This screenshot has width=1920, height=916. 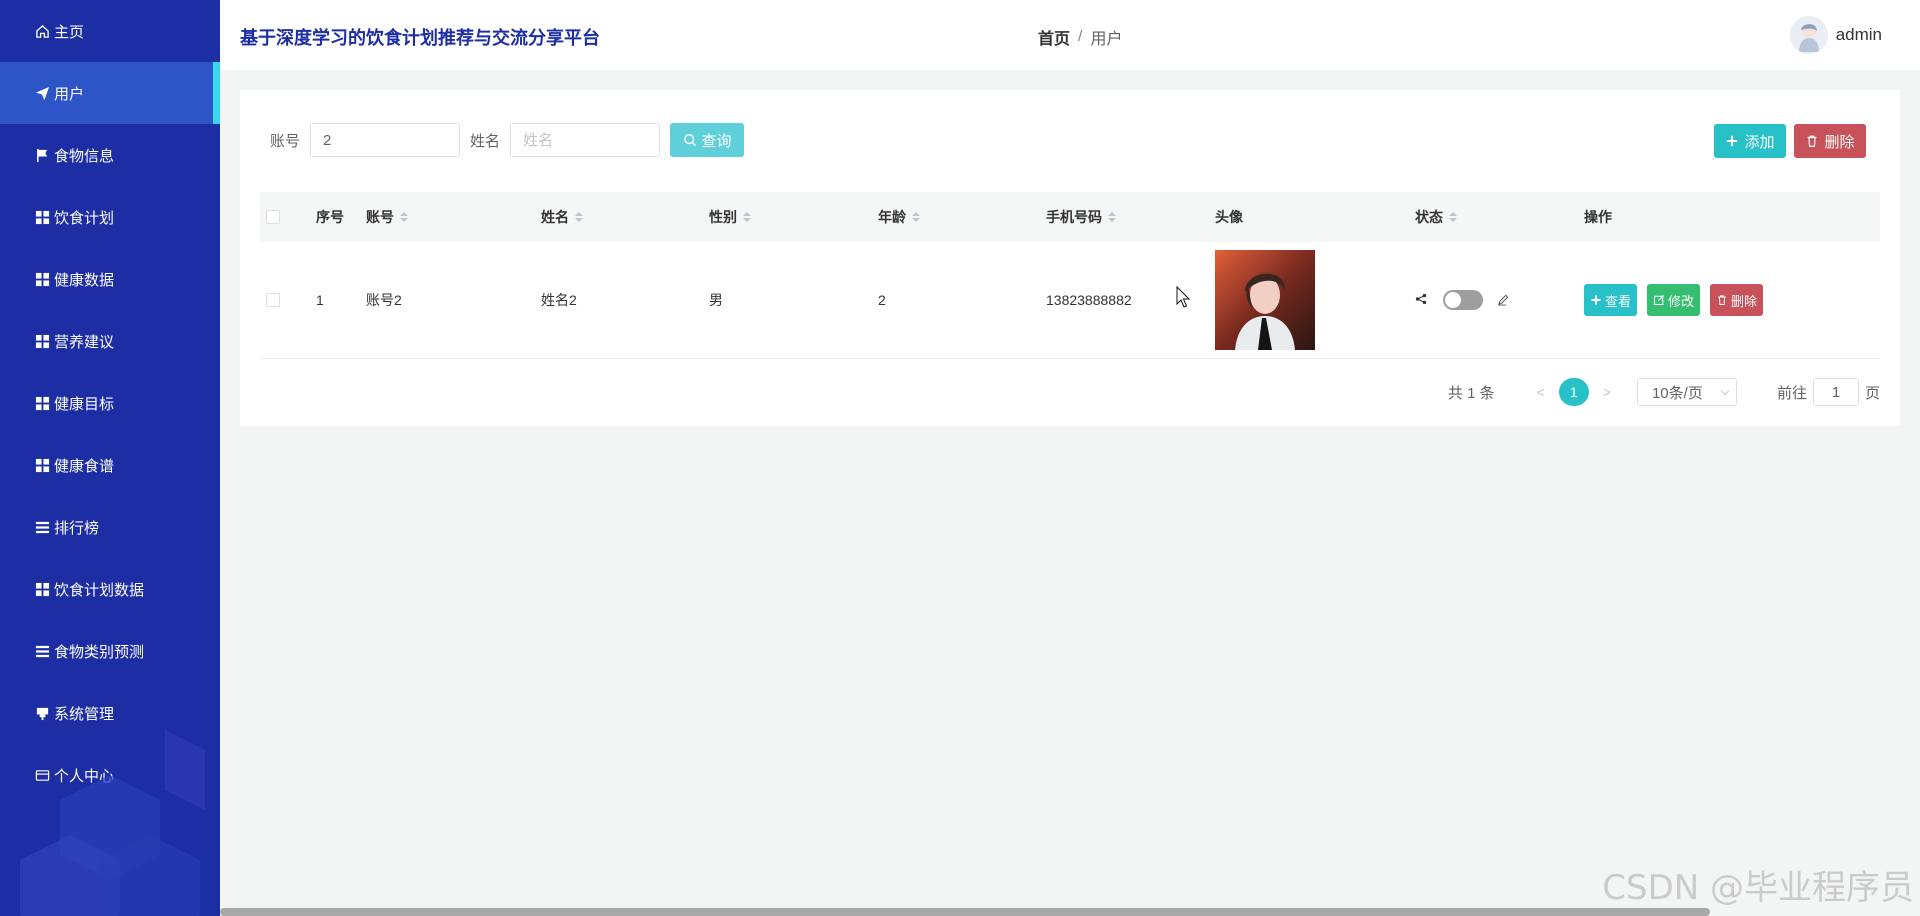 I want to click on cell-index: 1, so click(x=320, y=300).